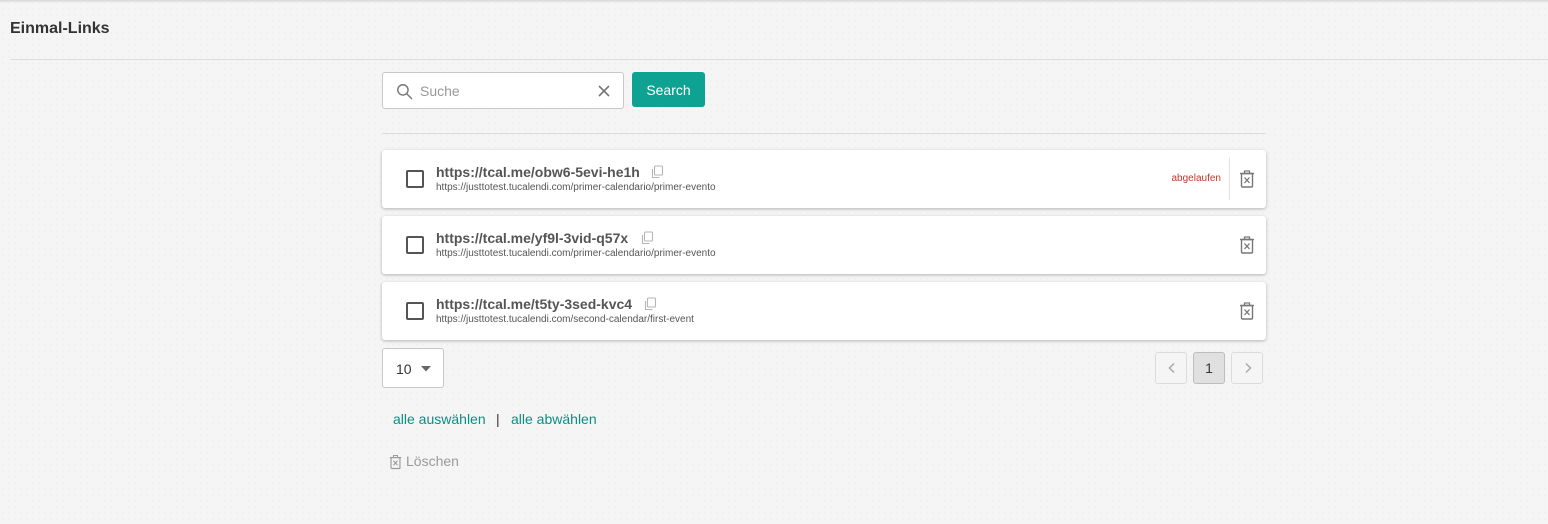 The image size is (1548, 524). What do you see at coordinates (404, 369) in the screenshot?
I see `page-size-value: 10` at bounding box center [404, 369].